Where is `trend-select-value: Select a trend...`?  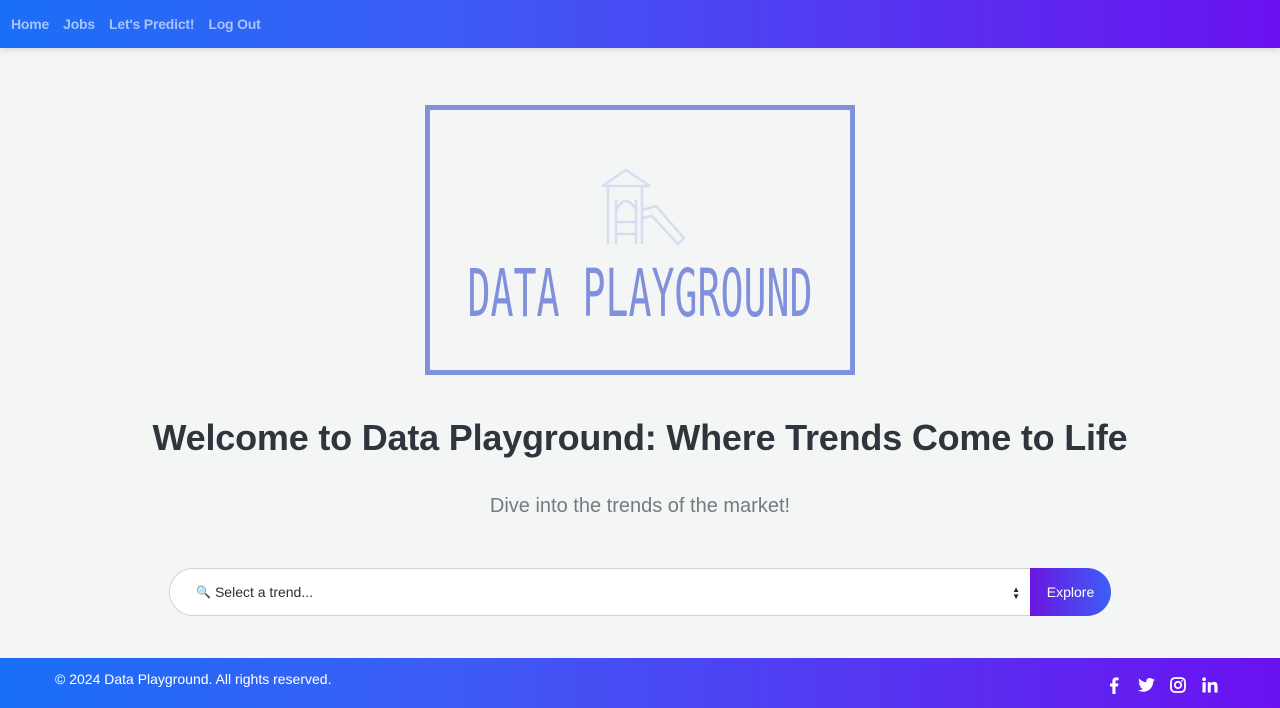
trend-select-value: Select a trend... is located at coordinates (264, 592).